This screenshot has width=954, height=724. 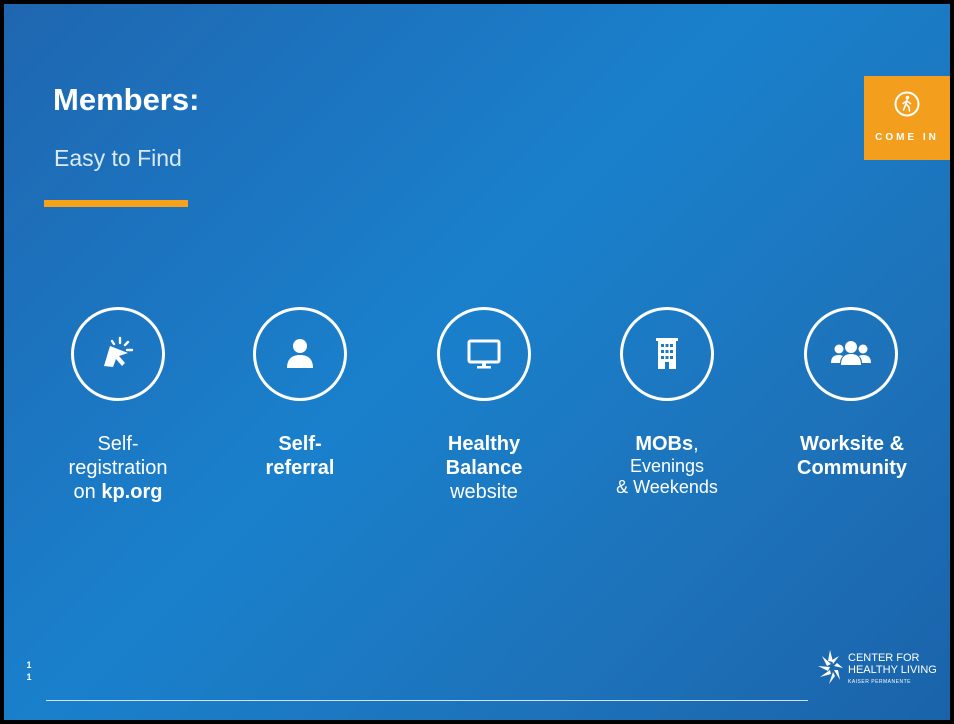 I want to click on label-text: on, so click(x=87, y=492).